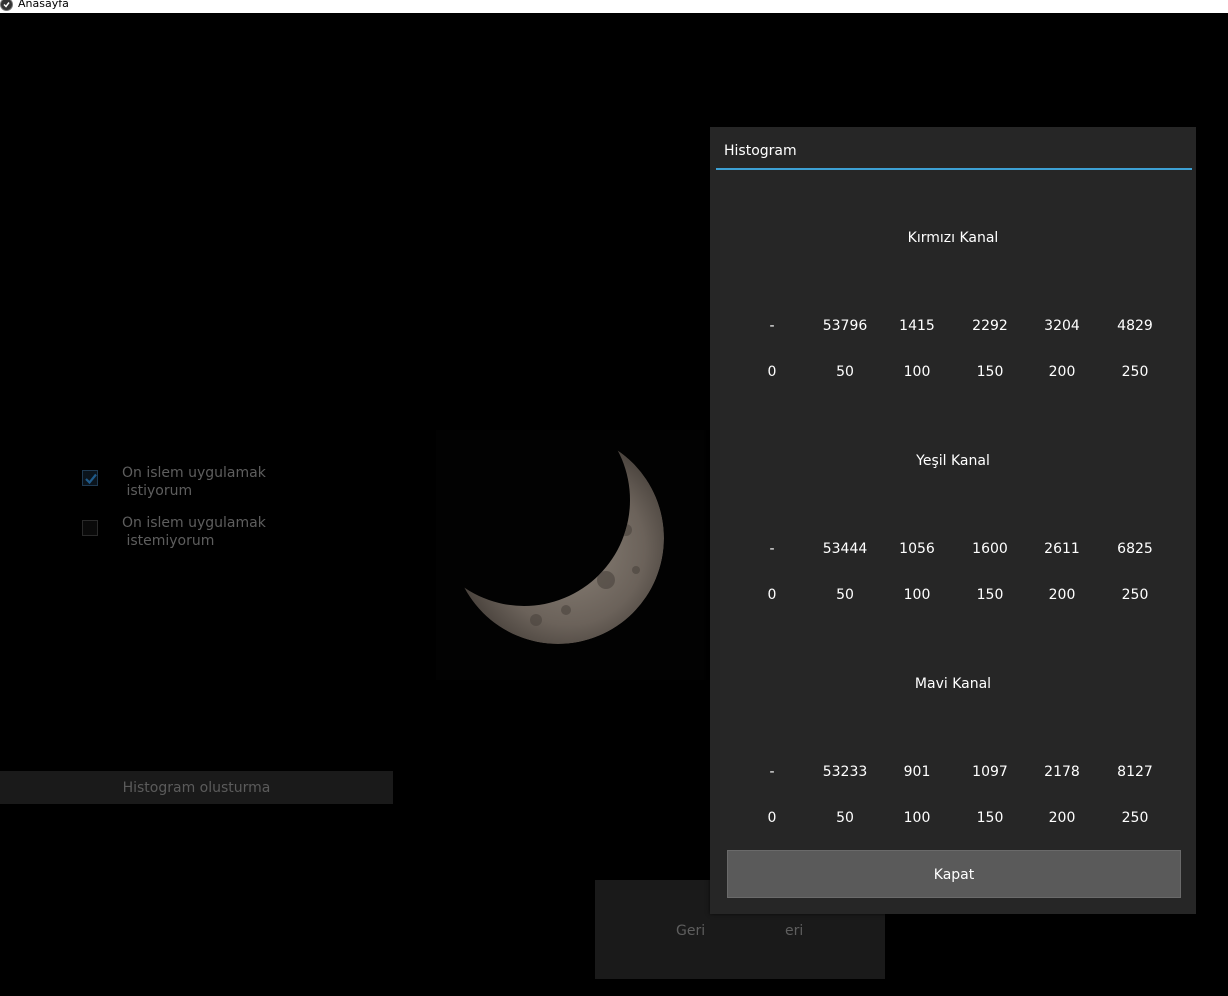 The image size is (1228, 996). What do you see at coordinates (1062, 772) in the screenshot?
I see `count-cell: 2178` at bounding box center [1062, 772].